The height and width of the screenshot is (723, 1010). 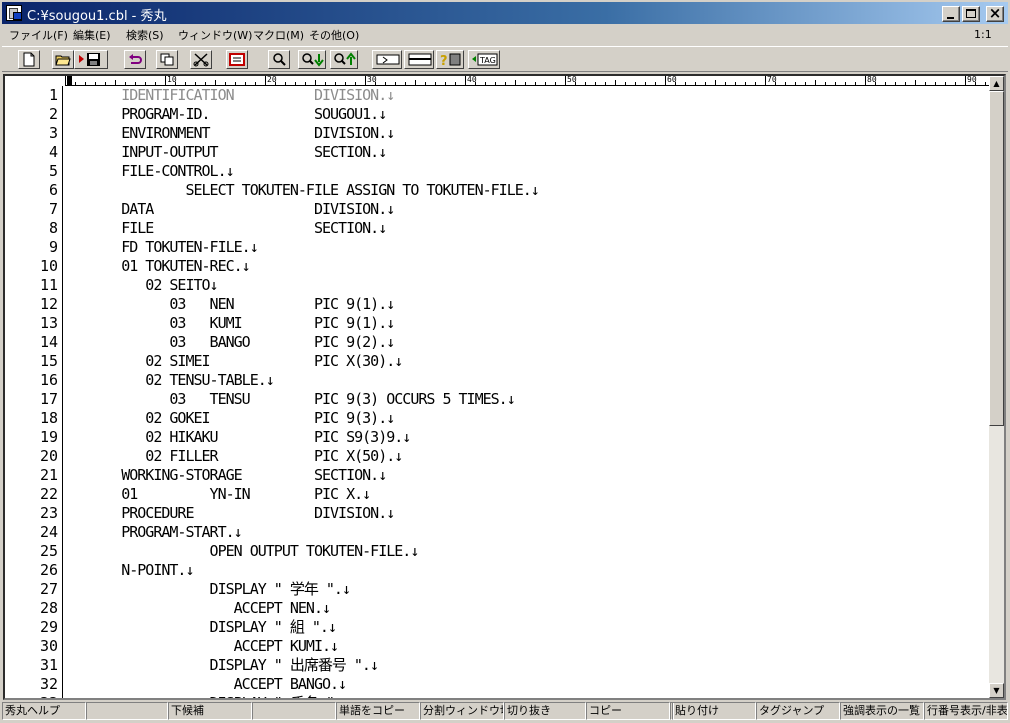 What do you see at coordinates (158, 266) in the screenshot?
I see `code-line: 01 TOKUTEN-REC.↓` at bounding box center [158, 266].